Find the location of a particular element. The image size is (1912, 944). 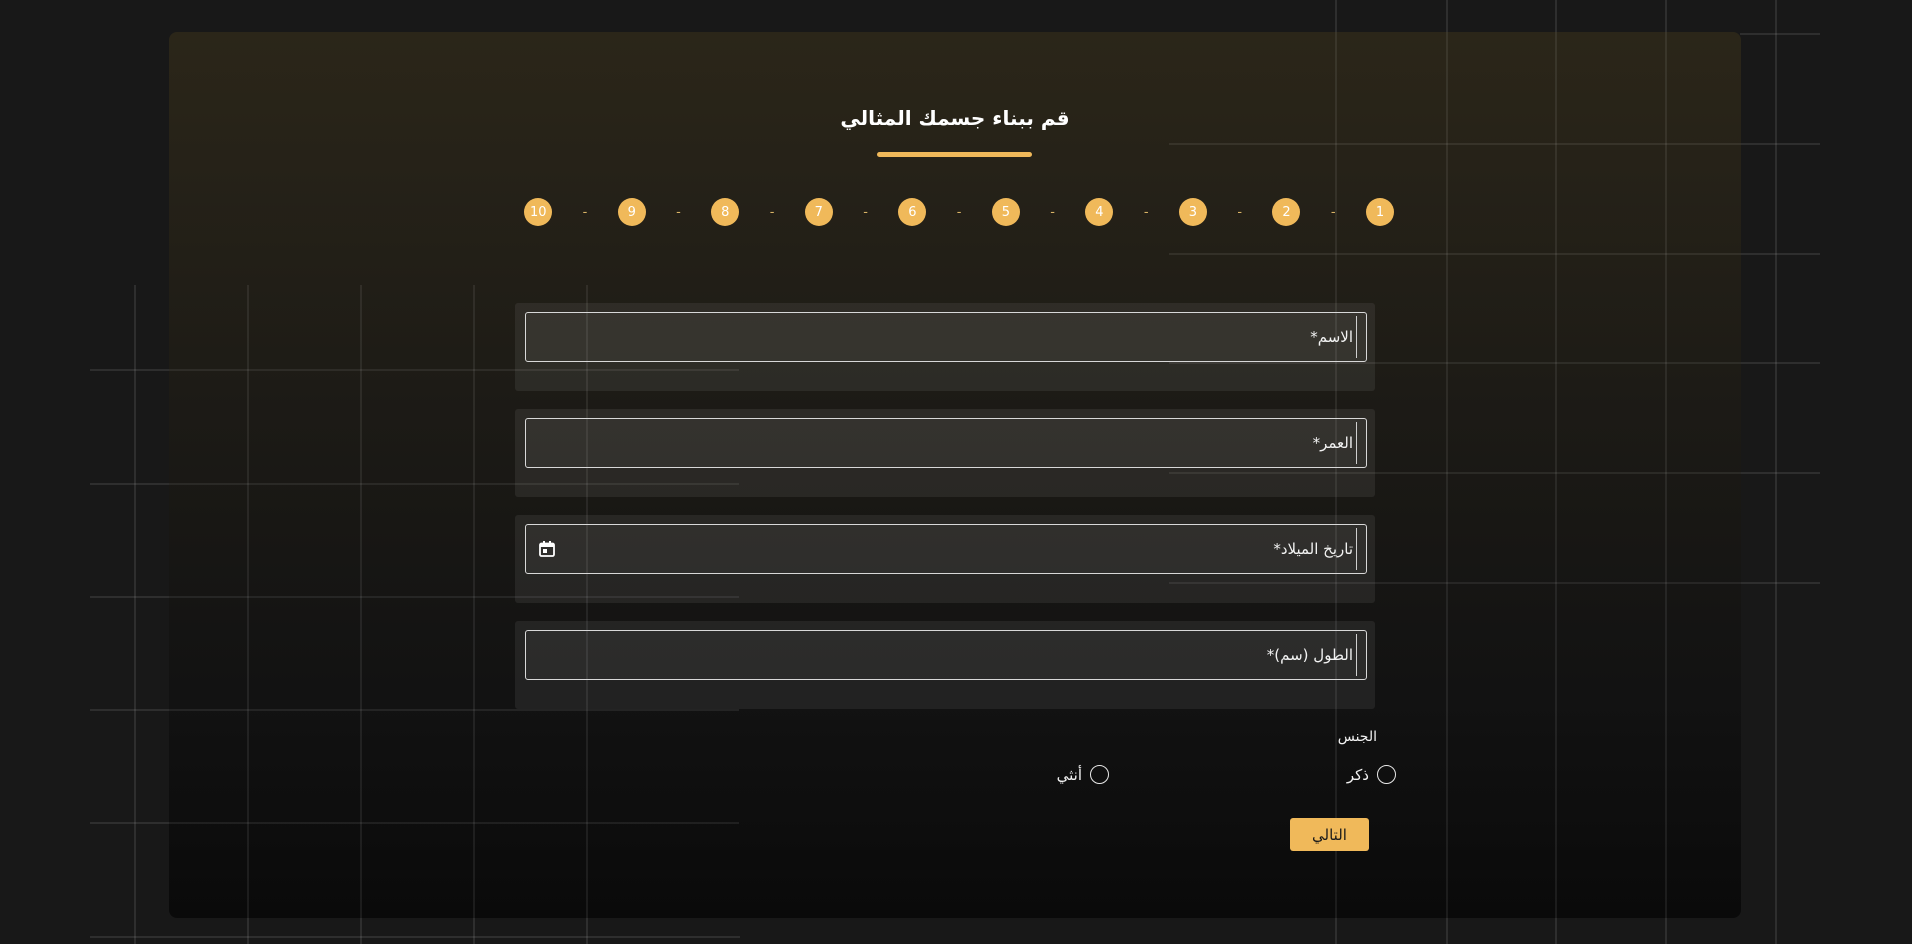

age-field-container: العمر* is located at coordinates (945, 453).